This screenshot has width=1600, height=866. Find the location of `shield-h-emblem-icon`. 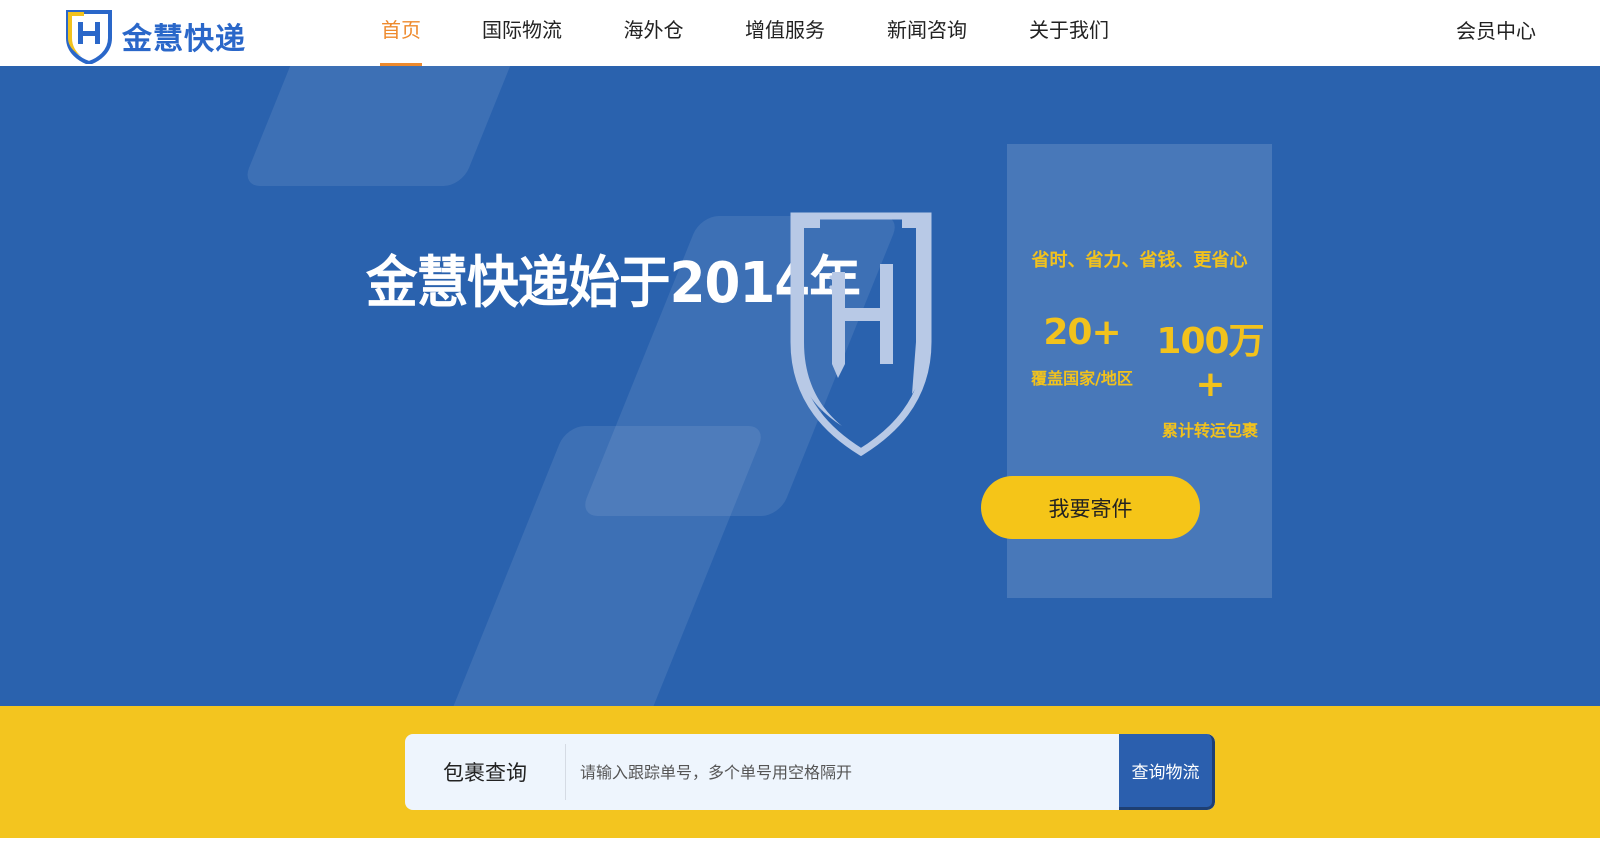

shield-h-emblem-icon is located at coordinates (861, 334).